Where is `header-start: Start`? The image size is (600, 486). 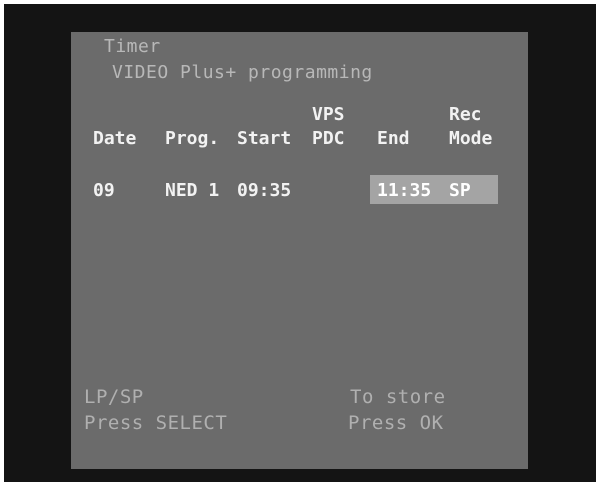 header-start: Start is located at coordinates (264, 138).